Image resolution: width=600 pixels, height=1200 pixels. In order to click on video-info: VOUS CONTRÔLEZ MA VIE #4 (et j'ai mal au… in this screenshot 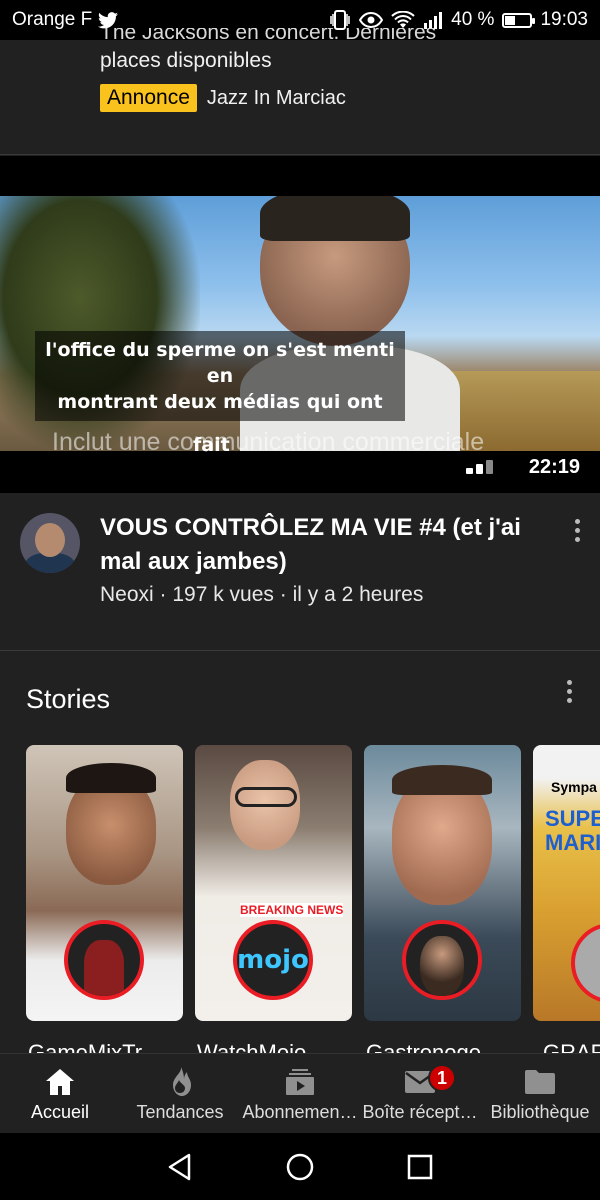, I will do `click(300, 572)`.